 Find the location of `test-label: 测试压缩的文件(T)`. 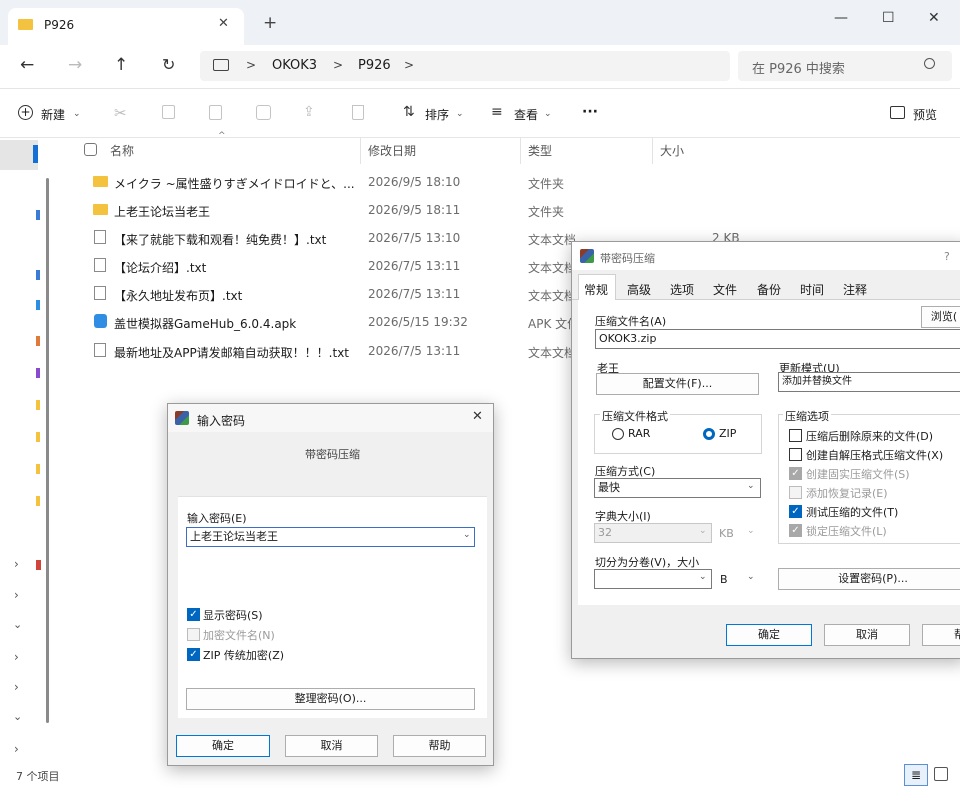

test-label: 测试压缩的文件(T) is located at coordinates (852, 512).